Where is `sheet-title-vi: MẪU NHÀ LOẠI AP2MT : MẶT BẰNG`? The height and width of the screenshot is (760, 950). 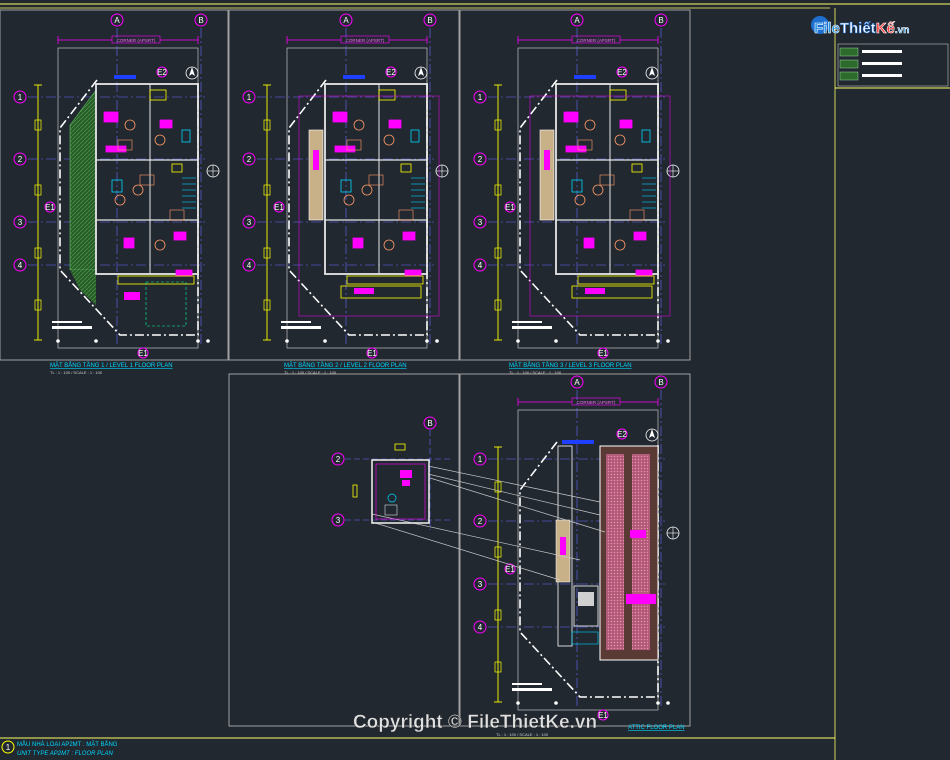 sheet-title-vi: MẪU NHÀ LOẠI AP2MT : MẶT BẰNG is located at coordinates (67, 744).